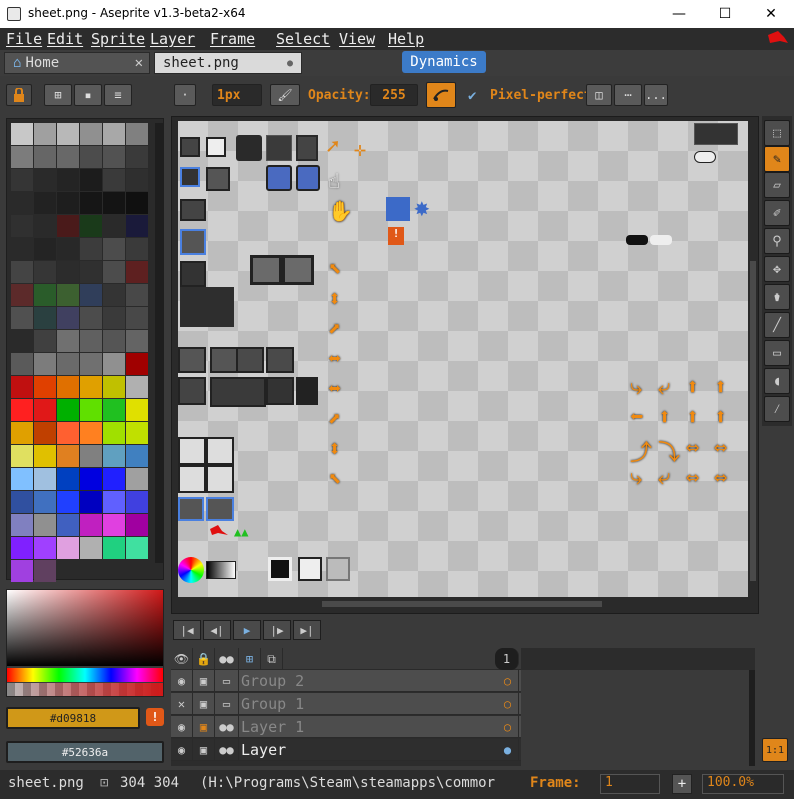  Describe the element at coordinates (777, 269) in the screenshot. I see `move-tool-icon: ✥` at that location.